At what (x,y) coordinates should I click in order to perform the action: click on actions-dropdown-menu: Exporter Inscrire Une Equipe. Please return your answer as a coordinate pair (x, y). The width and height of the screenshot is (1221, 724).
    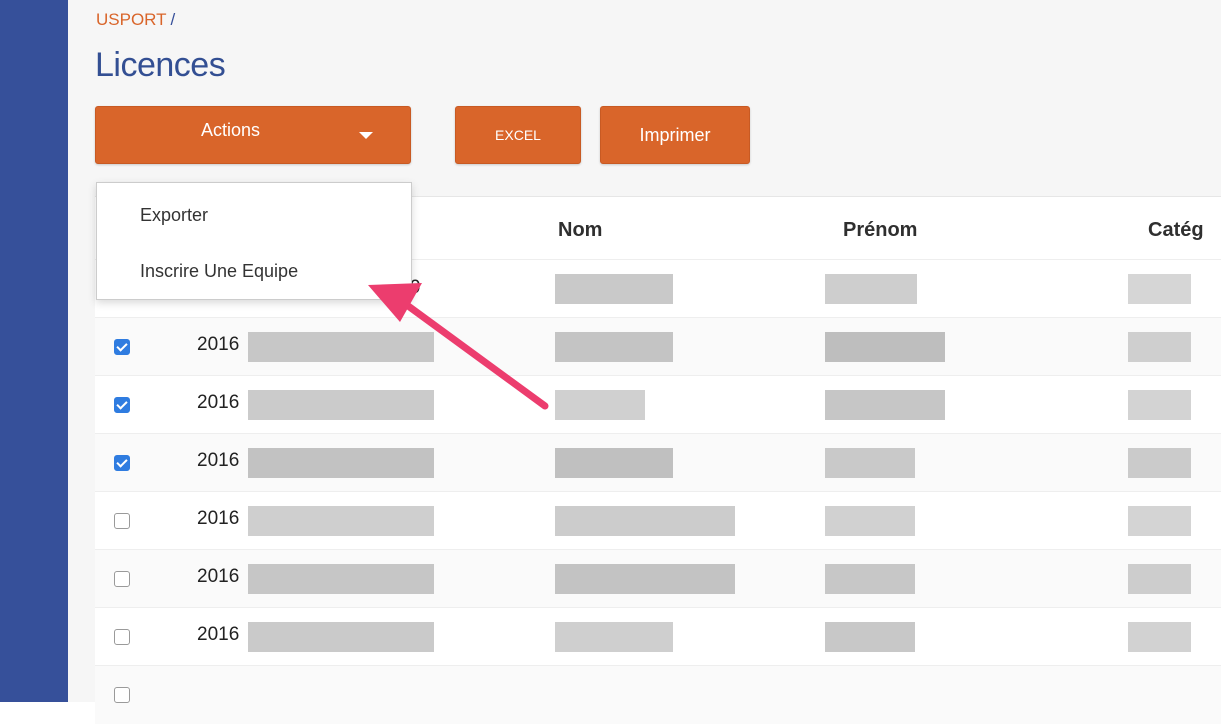
    Looking at the image, I should click on (254, 241).